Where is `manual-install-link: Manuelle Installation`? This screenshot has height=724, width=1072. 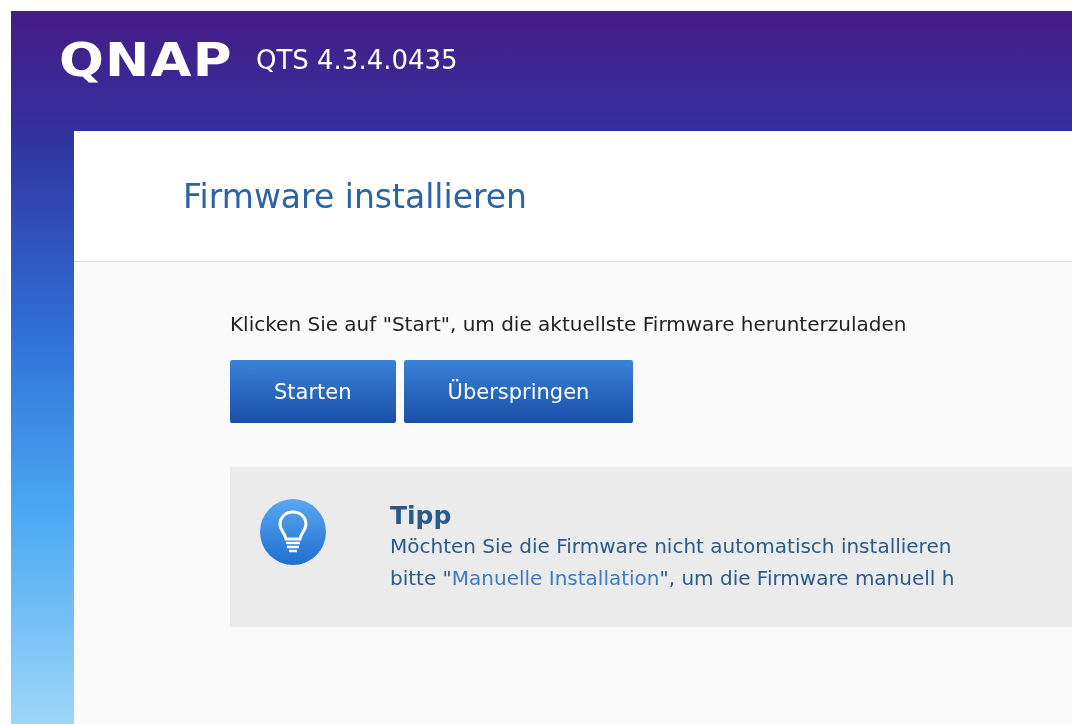 manual-install-link: Manuelle Installation is located at coordinates (555, 577).